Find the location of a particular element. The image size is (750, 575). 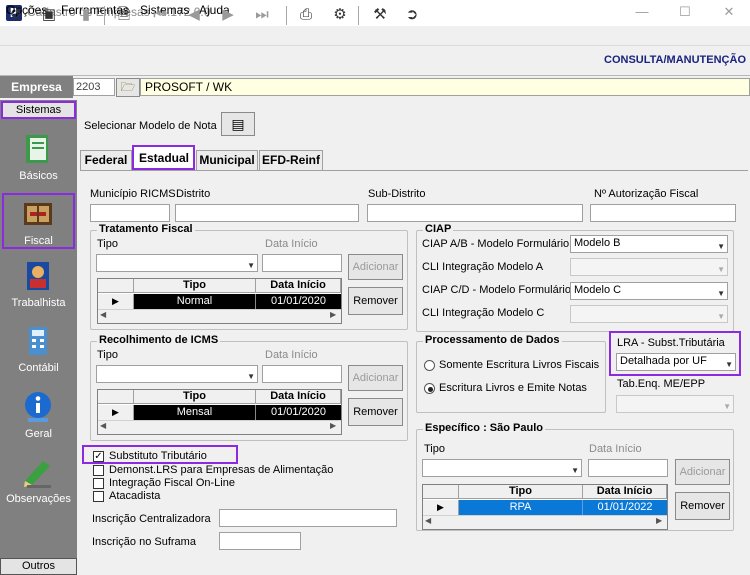

grid-cell-data: 01/01/2022 is located at coordinates (625, 507).